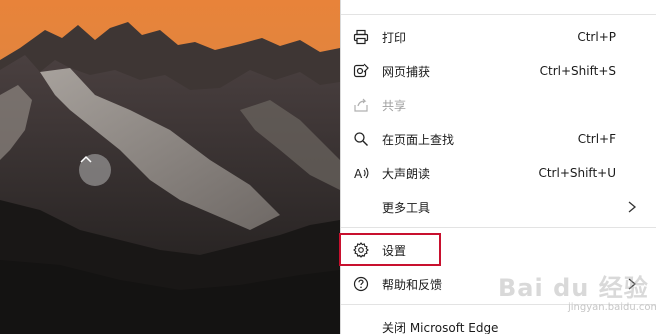 The width and height of the screenshot is (656, 334). What do you see at coordinates (498, 207) in the screenshot?
I see `menu-item-more-tools: 更多工具` at bounding box center [498, 207].